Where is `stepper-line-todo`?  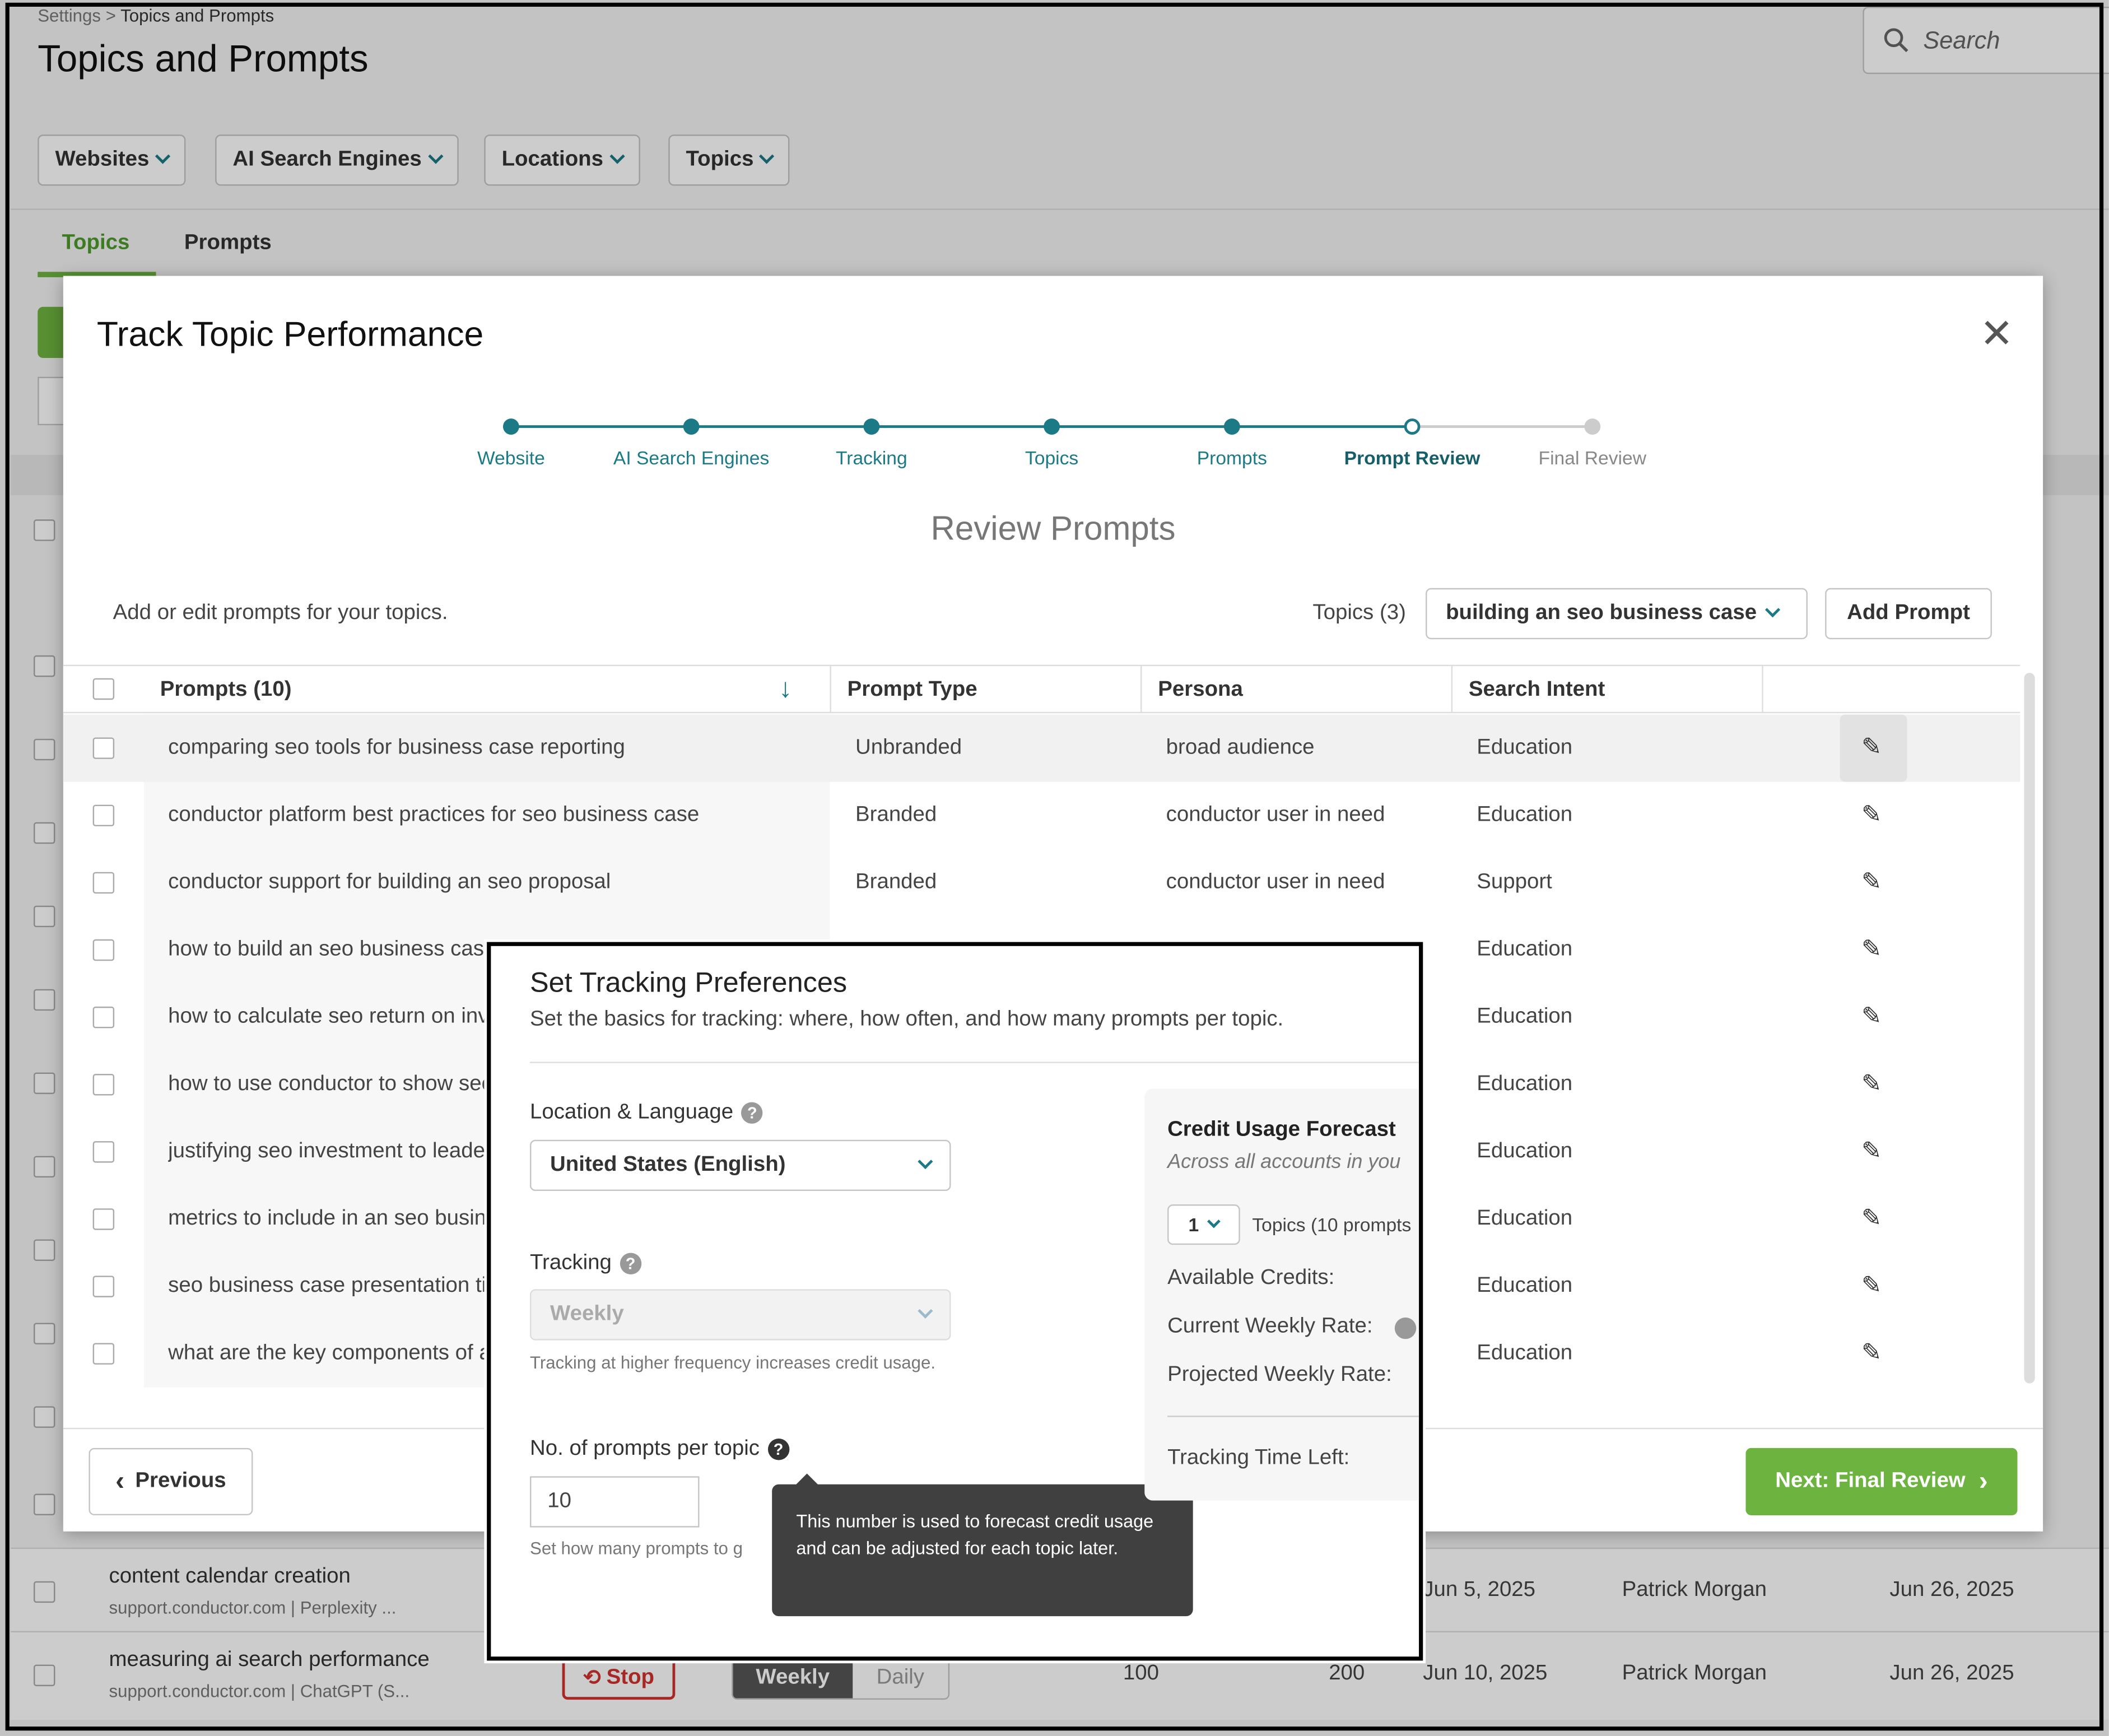
stepper-line-todo is located at coordinates (1502, 426).